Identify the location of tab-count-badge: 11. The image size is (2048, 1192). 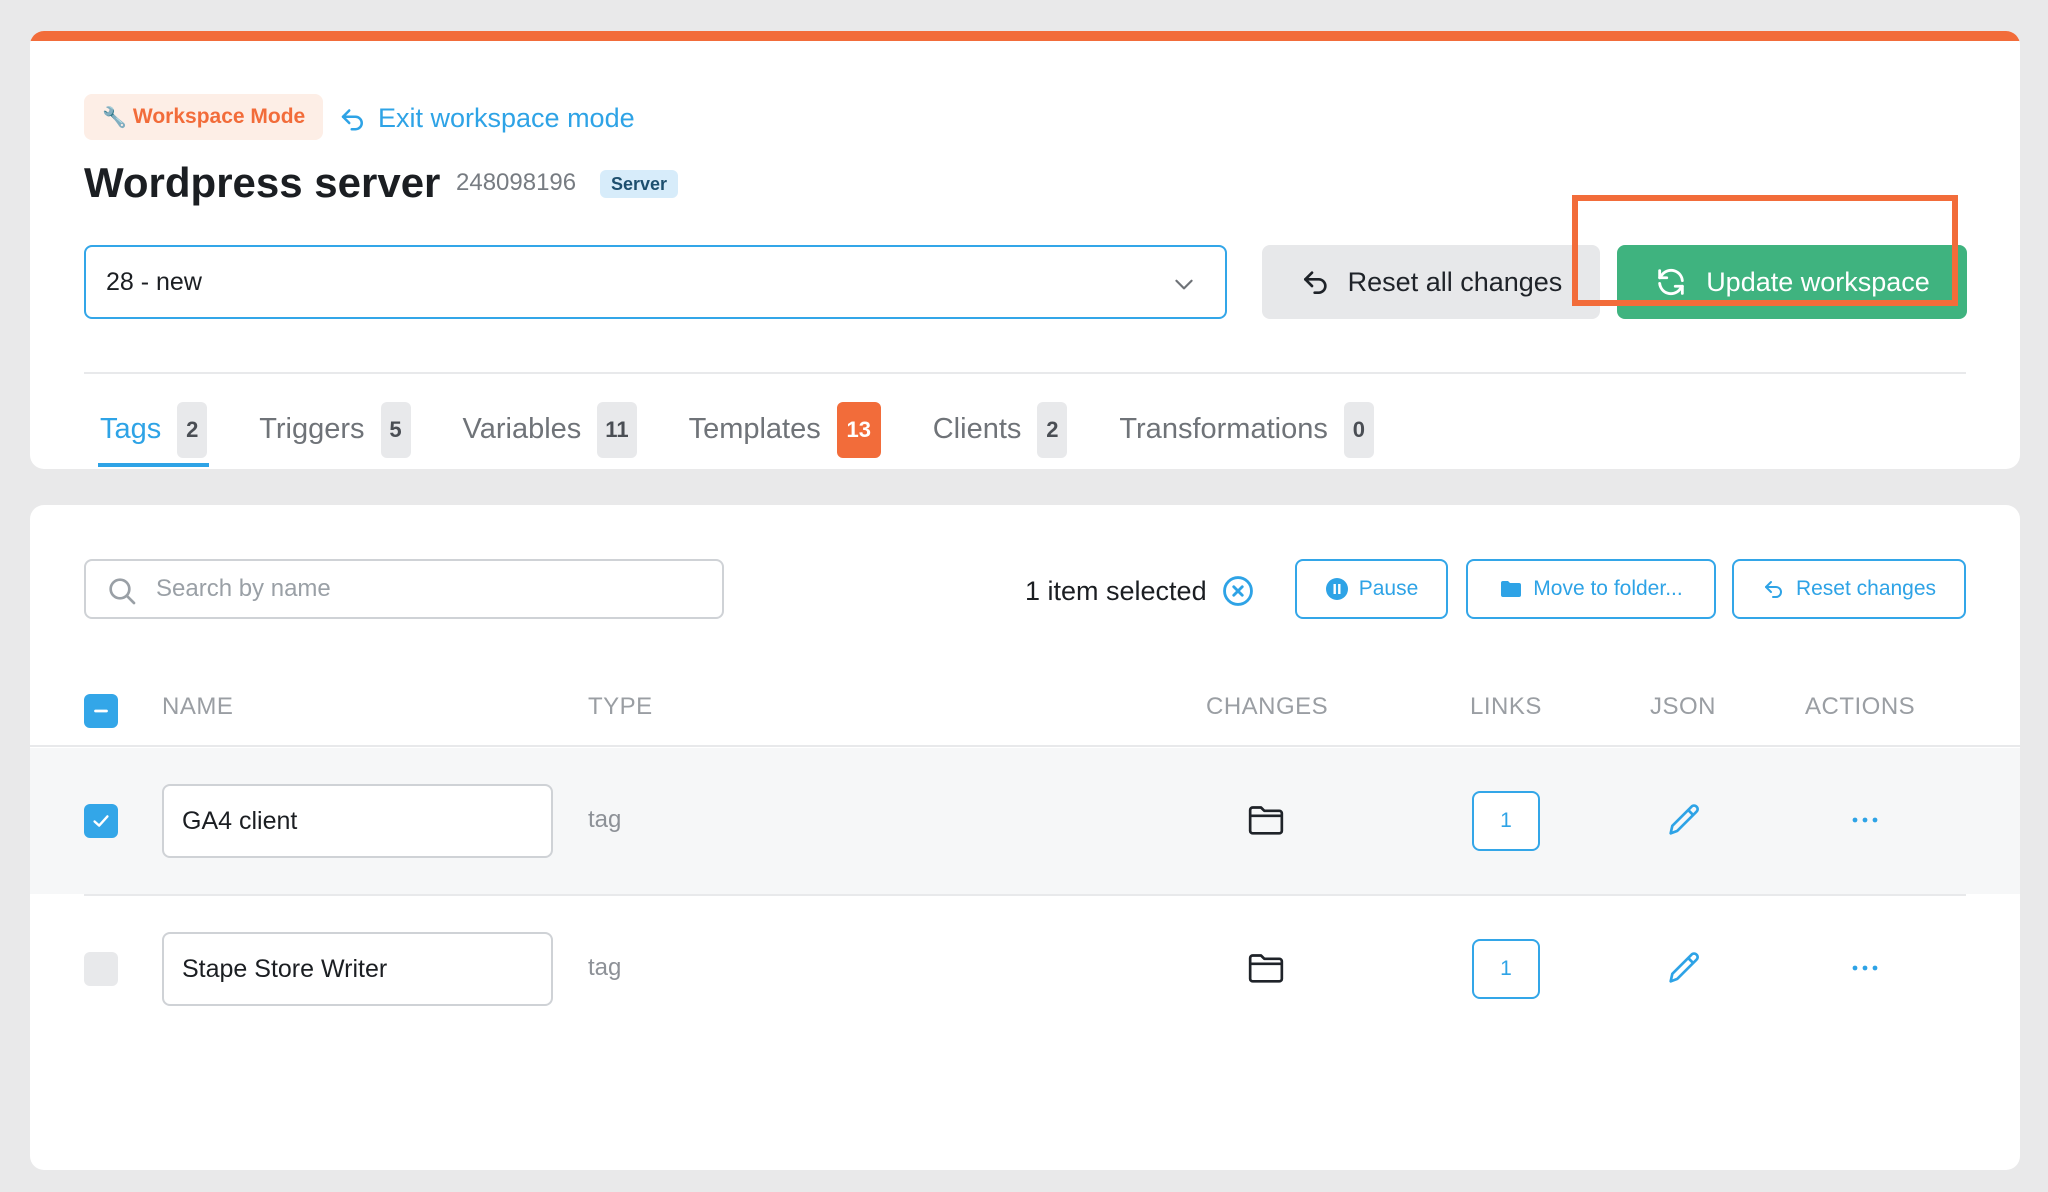
(617, 429).